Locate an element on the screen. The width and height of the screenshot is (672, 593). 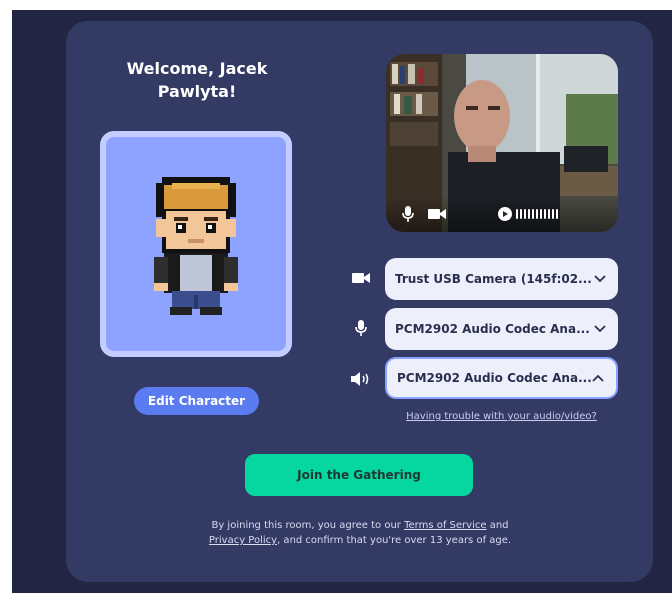
legal-and: and is located at coordinates (497, 525).